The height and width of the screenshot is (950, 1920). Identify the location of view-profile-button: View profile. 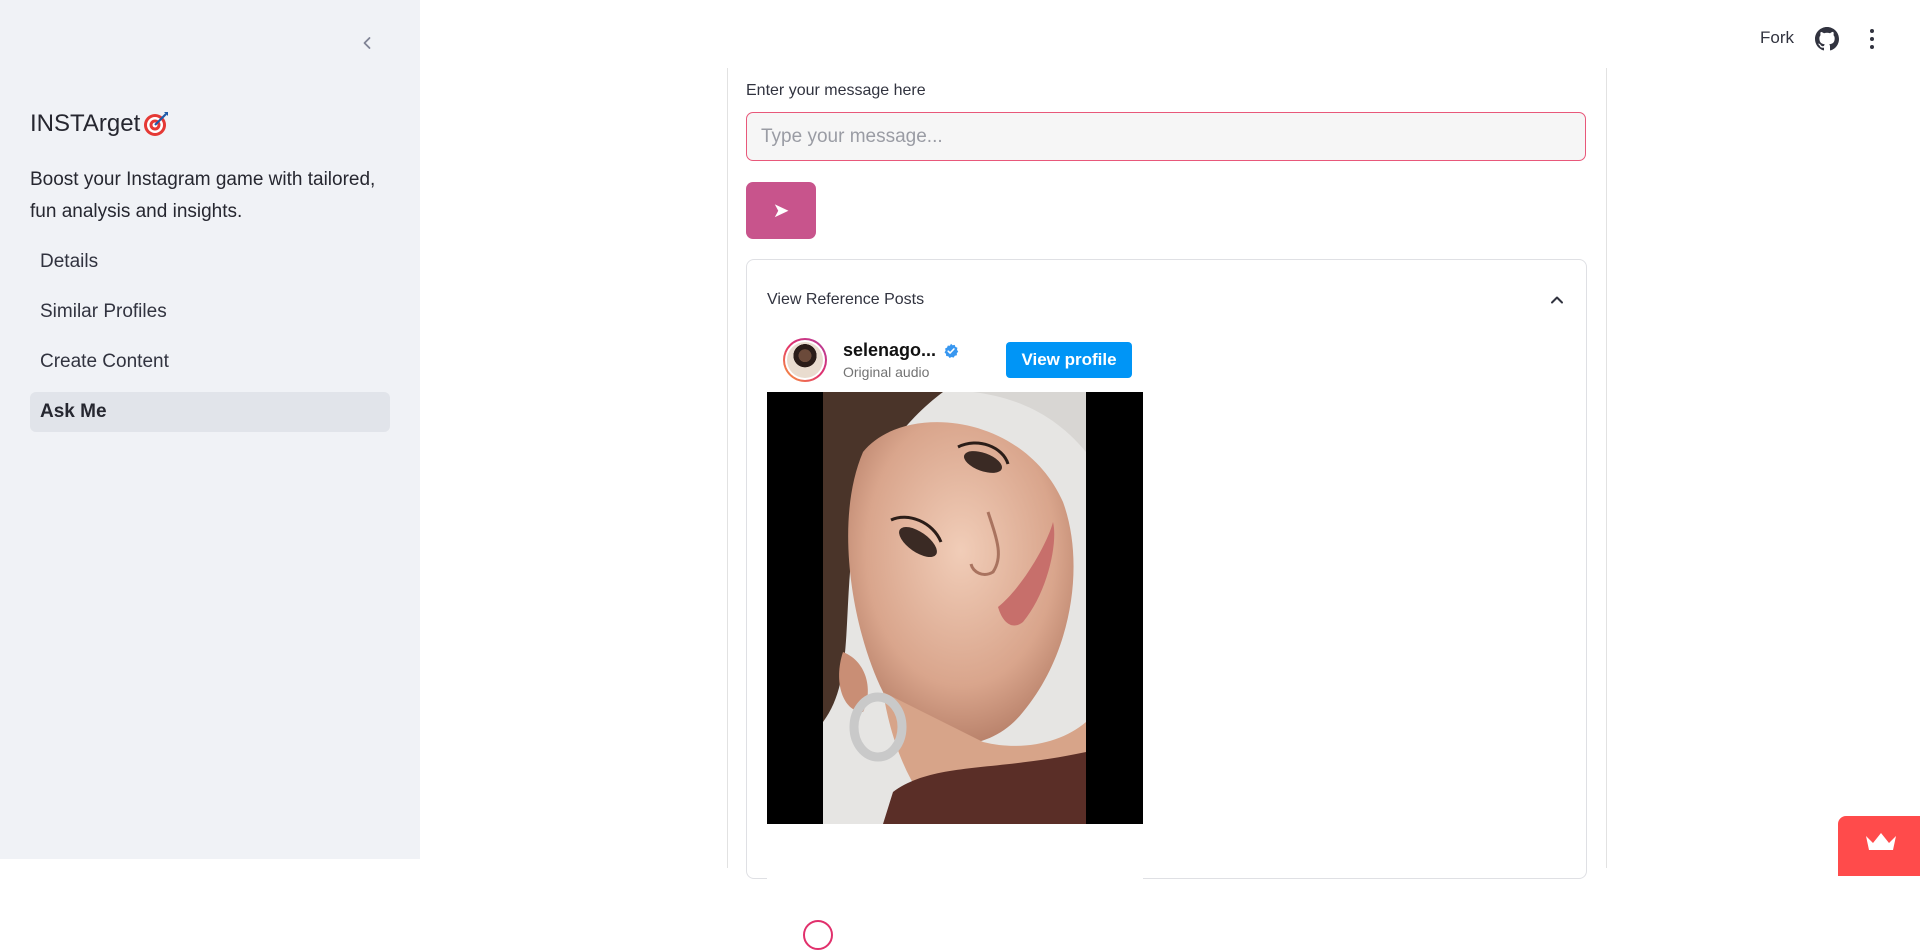
(1069, 360).